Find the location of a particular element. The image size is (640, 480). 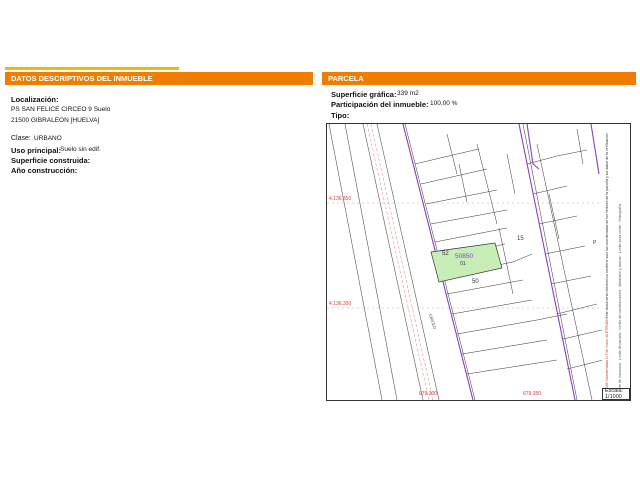

scale-value: 1/1000 is located at coordinates (613, 396).